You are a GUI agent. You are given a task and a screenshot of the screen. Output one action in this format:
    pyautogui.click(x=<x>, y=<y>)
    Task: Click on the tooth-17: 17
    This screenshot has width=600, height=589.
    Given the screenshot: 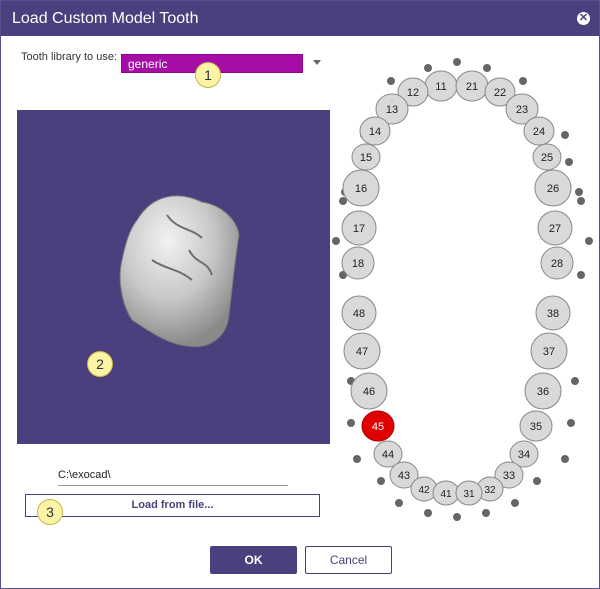 What is the action you would take?
    pyautogui.click(x=359, y=228)
    